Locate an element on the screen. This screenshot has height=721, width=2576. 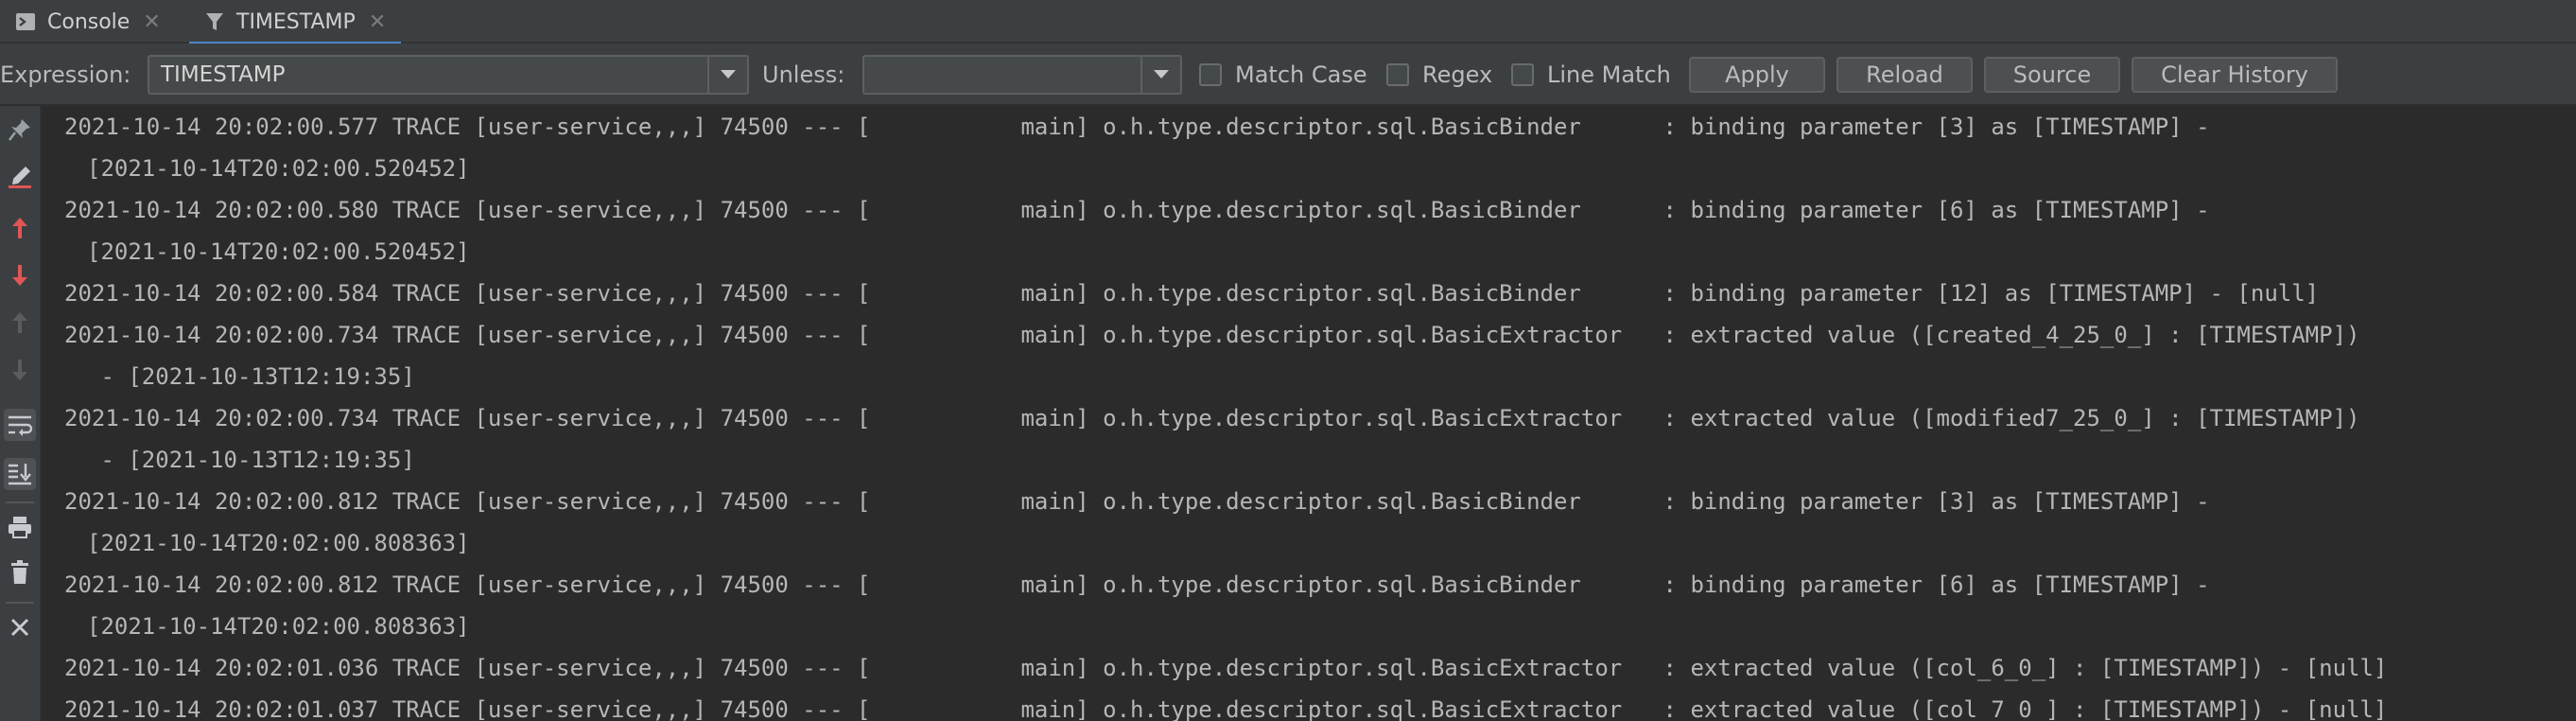
expression-input: TIMESTAMP is located at coordinates (223, 75).